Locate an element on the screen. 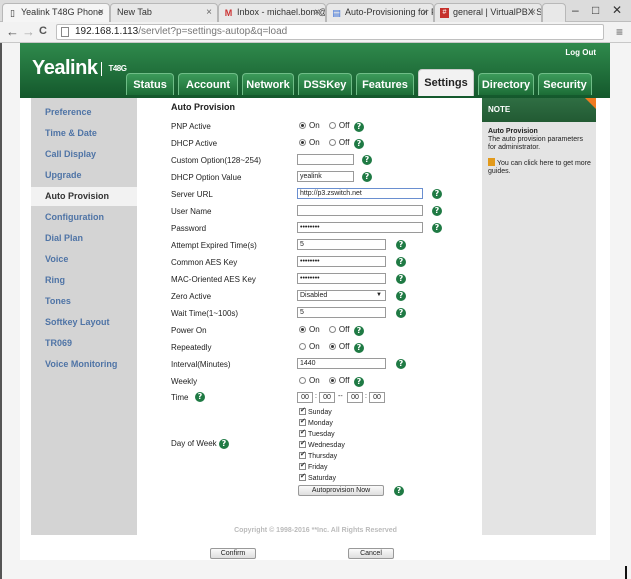 Image resolution: width=631 pixels, height=579 pixels. dhcp-active-off: Off is located at coordinates (338, 142).